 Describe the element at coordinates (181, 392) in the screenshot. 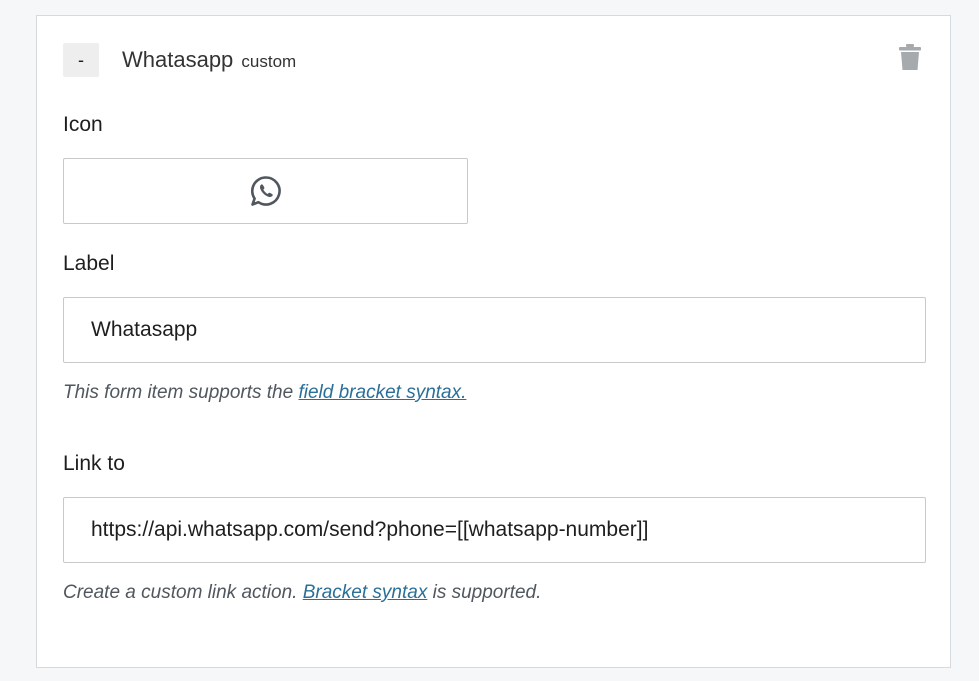

I see `label-help-prefix: This form item supports the` at that location.